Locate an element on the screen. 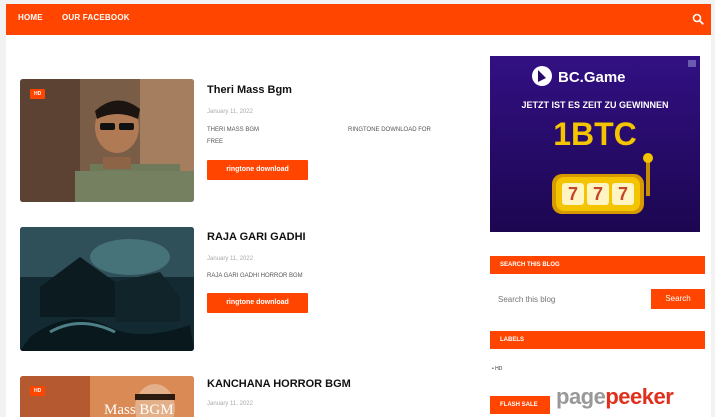 This screenshot has width=715, height=417. post-snippet: RAJA GARI GADHI HORROR BGM is located at coordinates (255, 276).